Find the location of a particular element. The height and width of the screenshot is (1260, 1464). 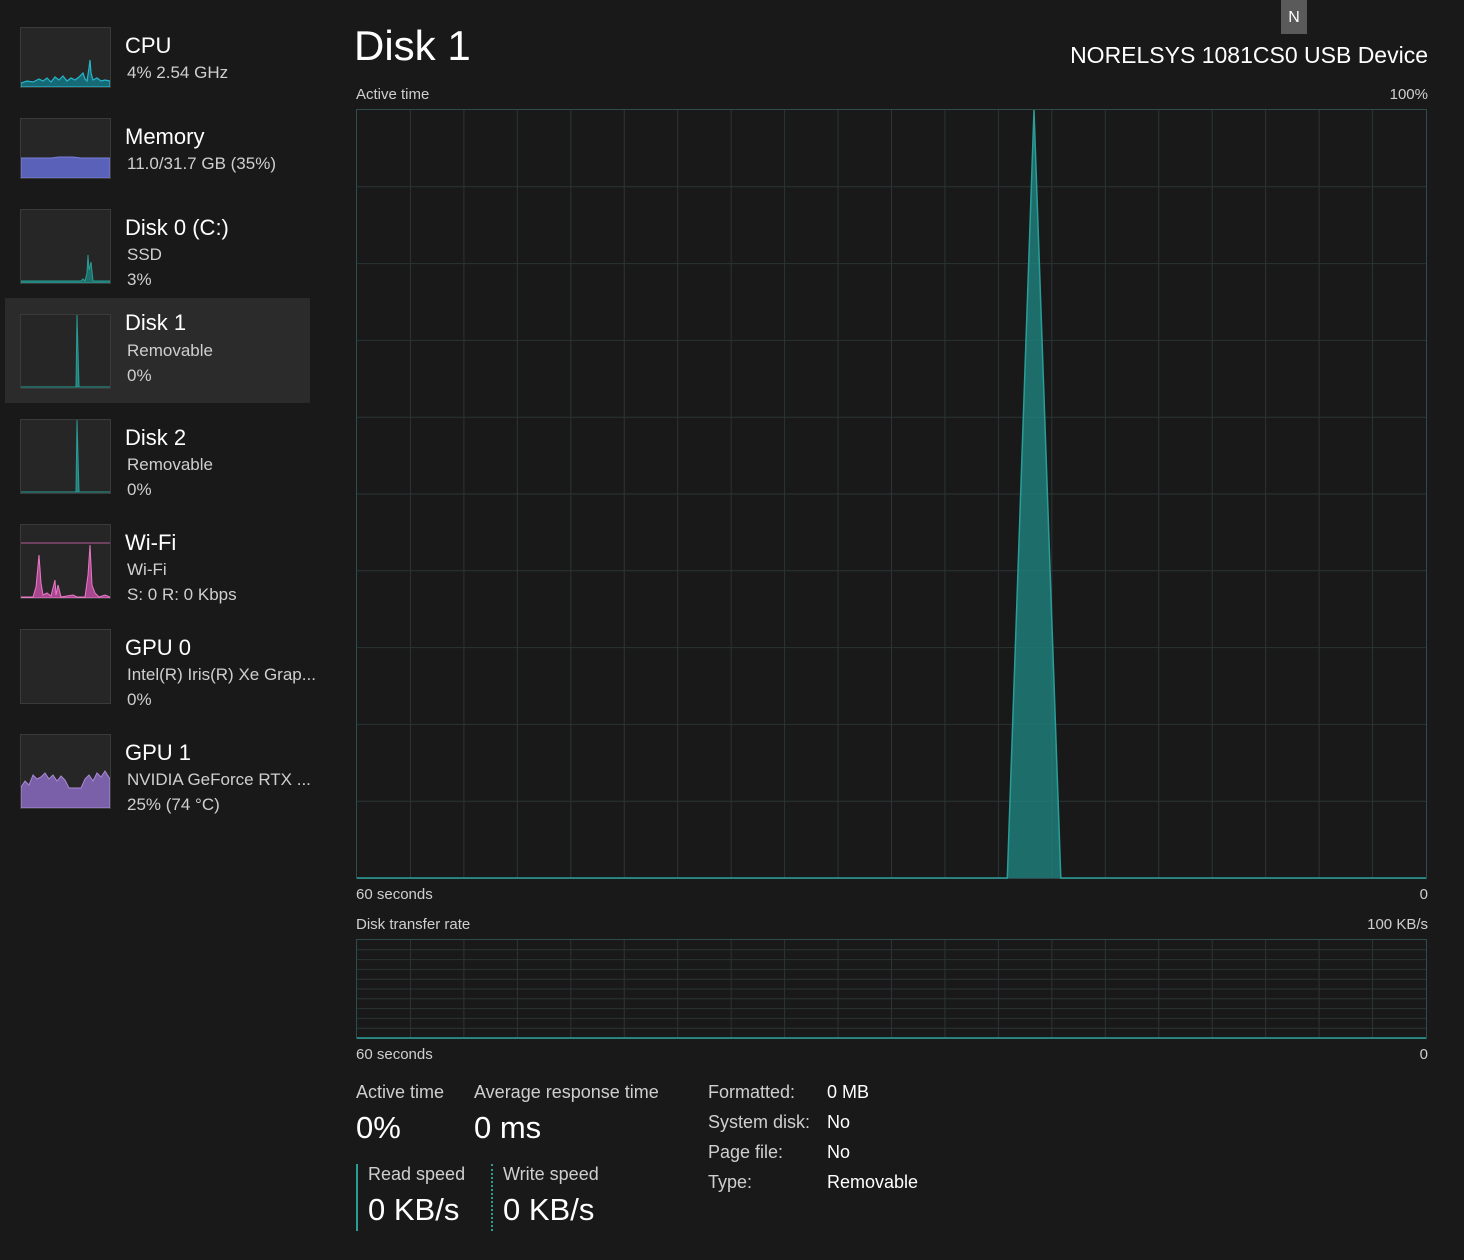

transfer-rate-chart-min: 0 is located at coordinates (1423, 1054).